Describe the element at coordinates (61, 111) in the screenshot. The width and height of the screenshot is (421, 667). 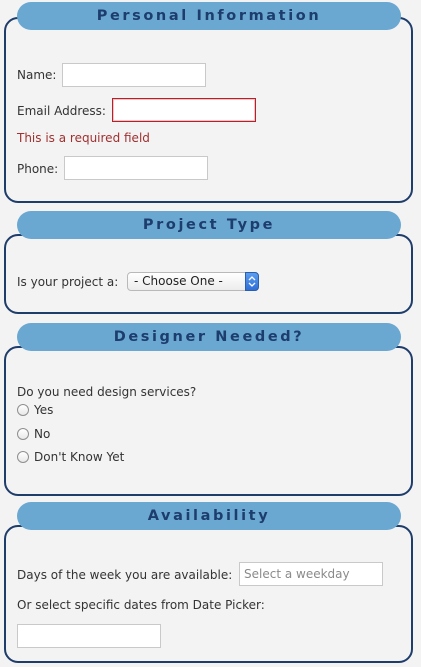
I see `email-label: Email Address:` at that location.